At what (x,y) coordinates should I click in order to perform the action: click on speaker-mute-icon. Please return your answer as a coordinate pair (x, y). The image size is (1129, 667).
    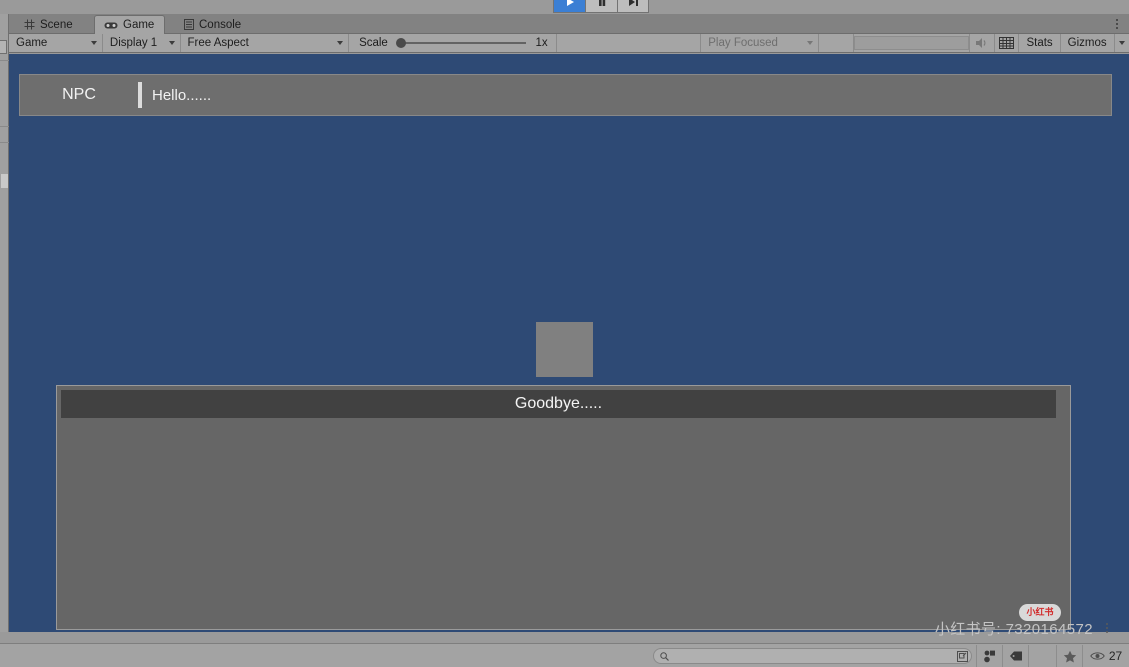
    Looking at the image, I should click on (980, 43).